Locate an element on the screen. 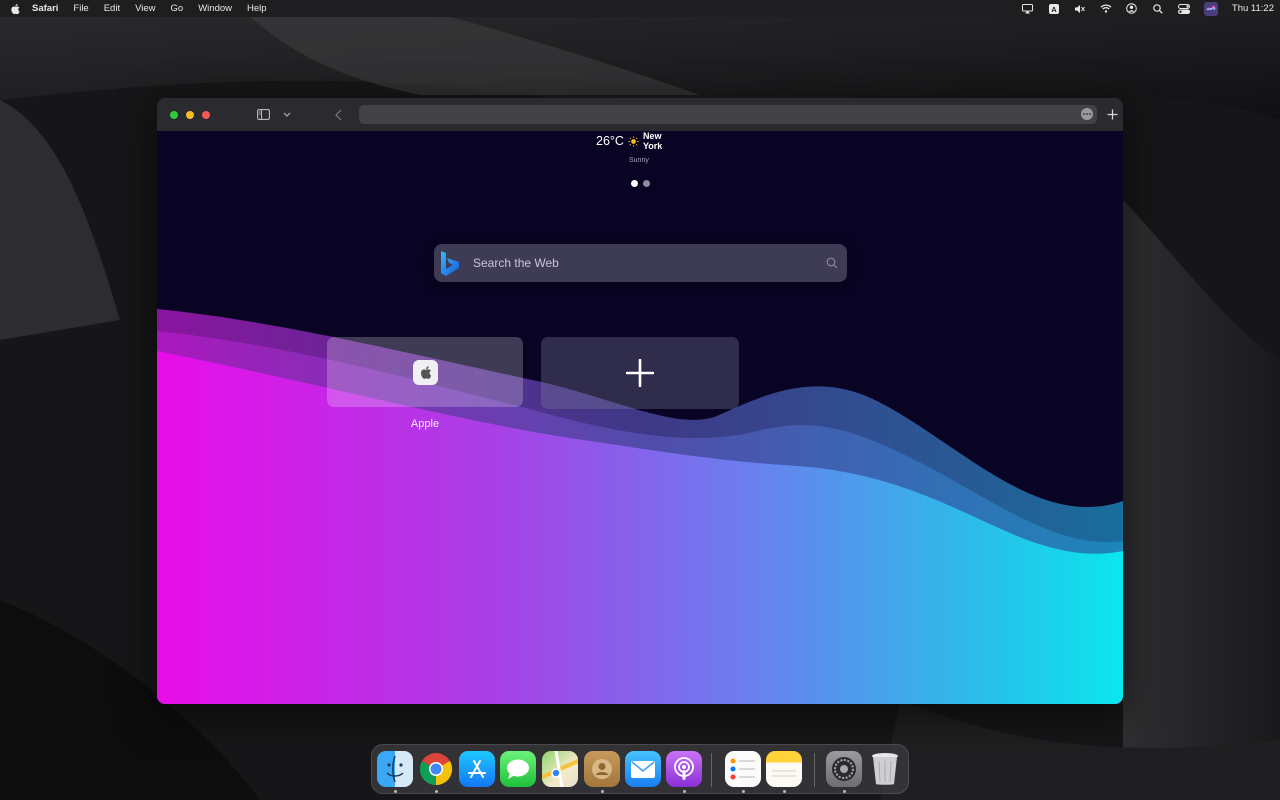 This screenshot has width=1280, height=800. weather-temperature: 26°C is located at coordinates (610, 141).